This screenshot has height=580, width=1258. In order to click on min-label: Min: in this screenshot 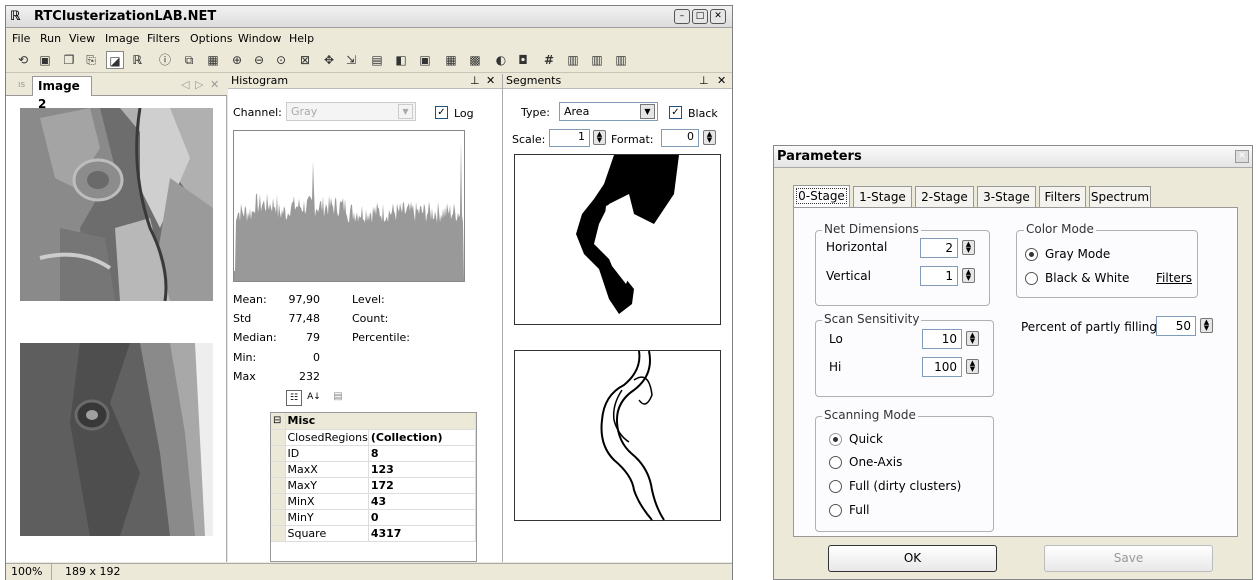, I will do `click(245, 357)`.